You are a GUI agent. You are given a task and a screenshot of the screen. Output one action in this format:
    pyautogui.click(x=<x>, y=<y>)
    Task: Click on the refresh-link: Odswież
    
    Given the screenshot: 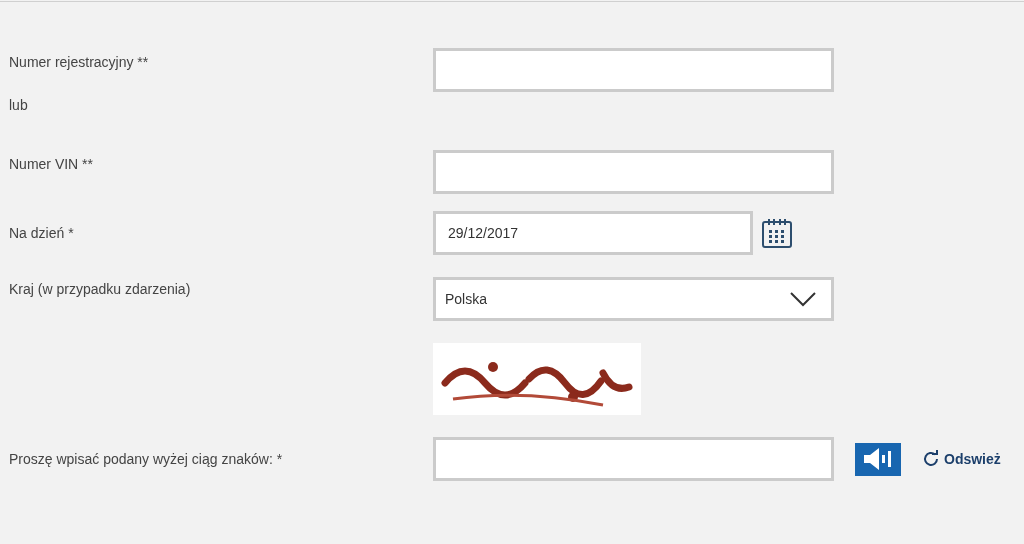 What is the action you would take?
    pyautogui.click(x=961, y=459)
    